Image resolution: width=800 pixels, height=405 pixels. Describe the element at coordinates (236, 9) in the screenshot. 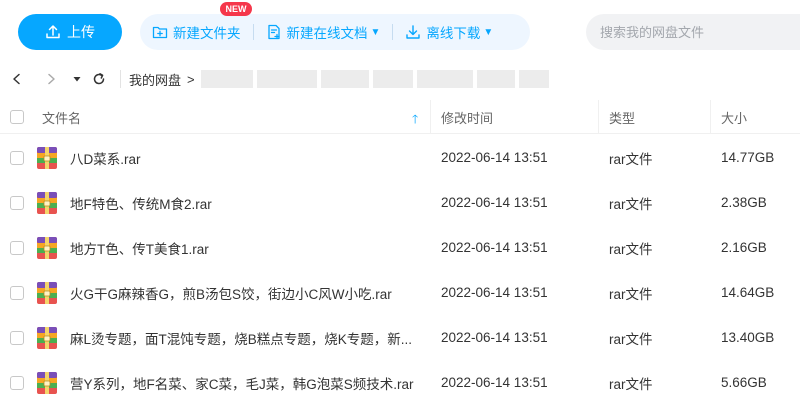

I see `new-badge: NEW` at that location.